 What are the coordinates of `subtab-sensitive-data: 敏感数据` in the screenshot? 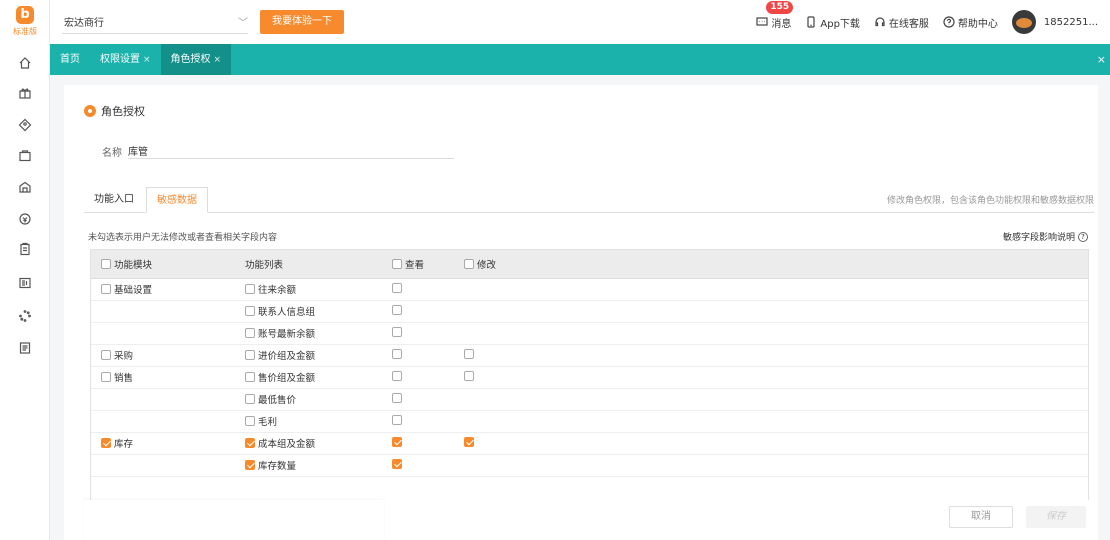 It's located at (177, 200).